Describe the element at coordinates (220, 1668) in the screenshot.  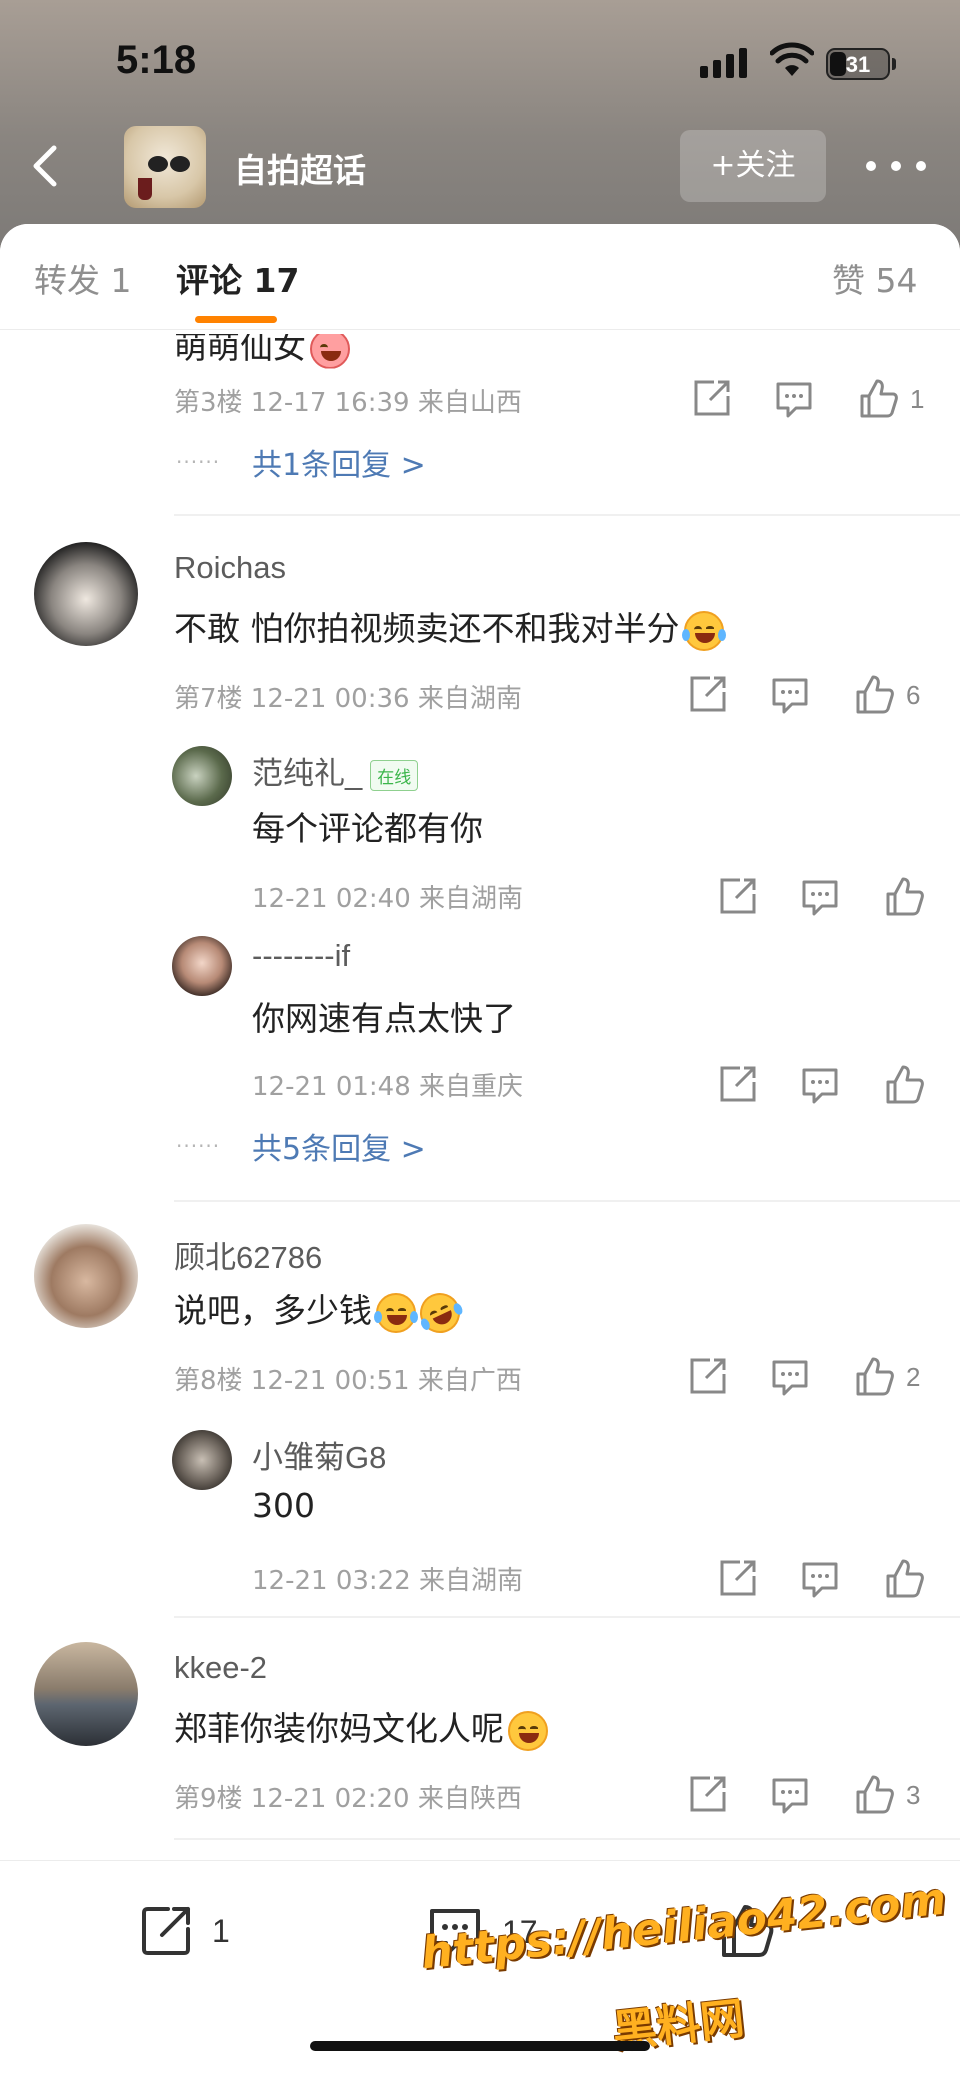
I see `username: kkee-2` at that location.